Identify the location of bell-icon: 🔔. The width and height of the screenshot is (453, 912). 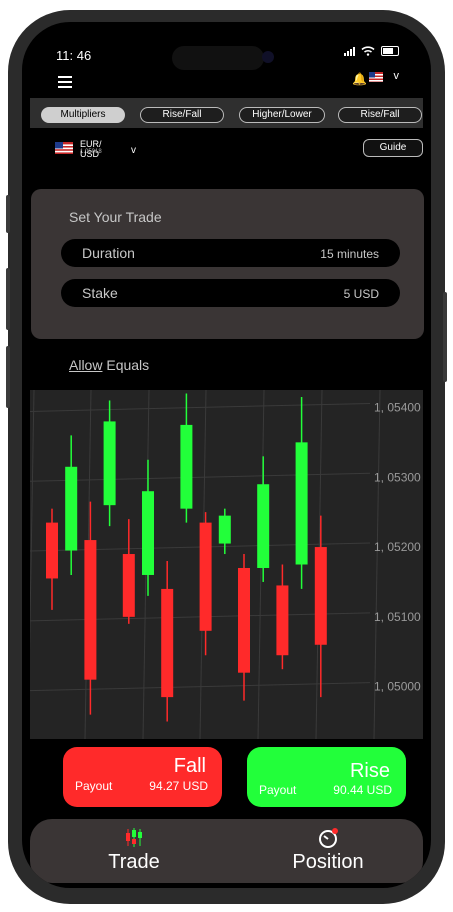
(359, 79).